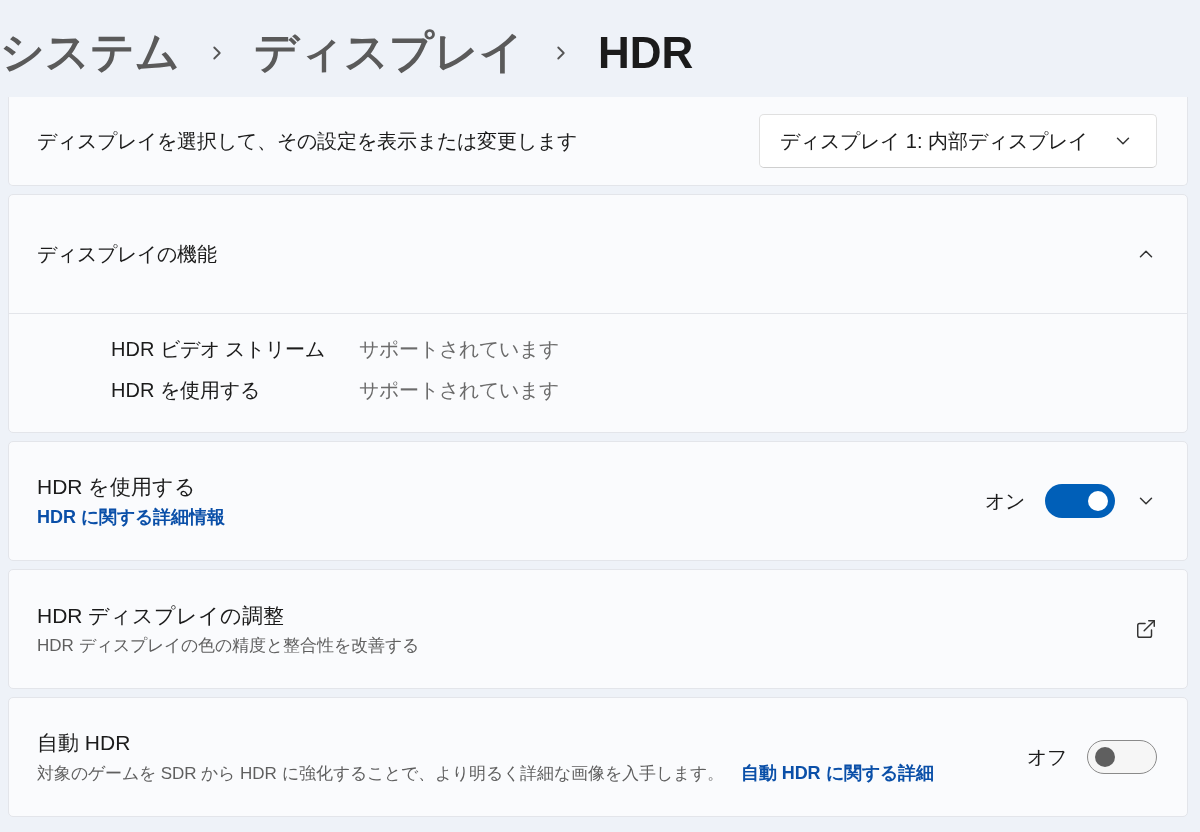 The width and height of the screenshot is (1200, 832). What do you see at coordinates (228, 645) in the screenshot?
I see `setting-description: HDR ディスプレイの色の精度と整合性を改善する` at bounding box center [228, 645].